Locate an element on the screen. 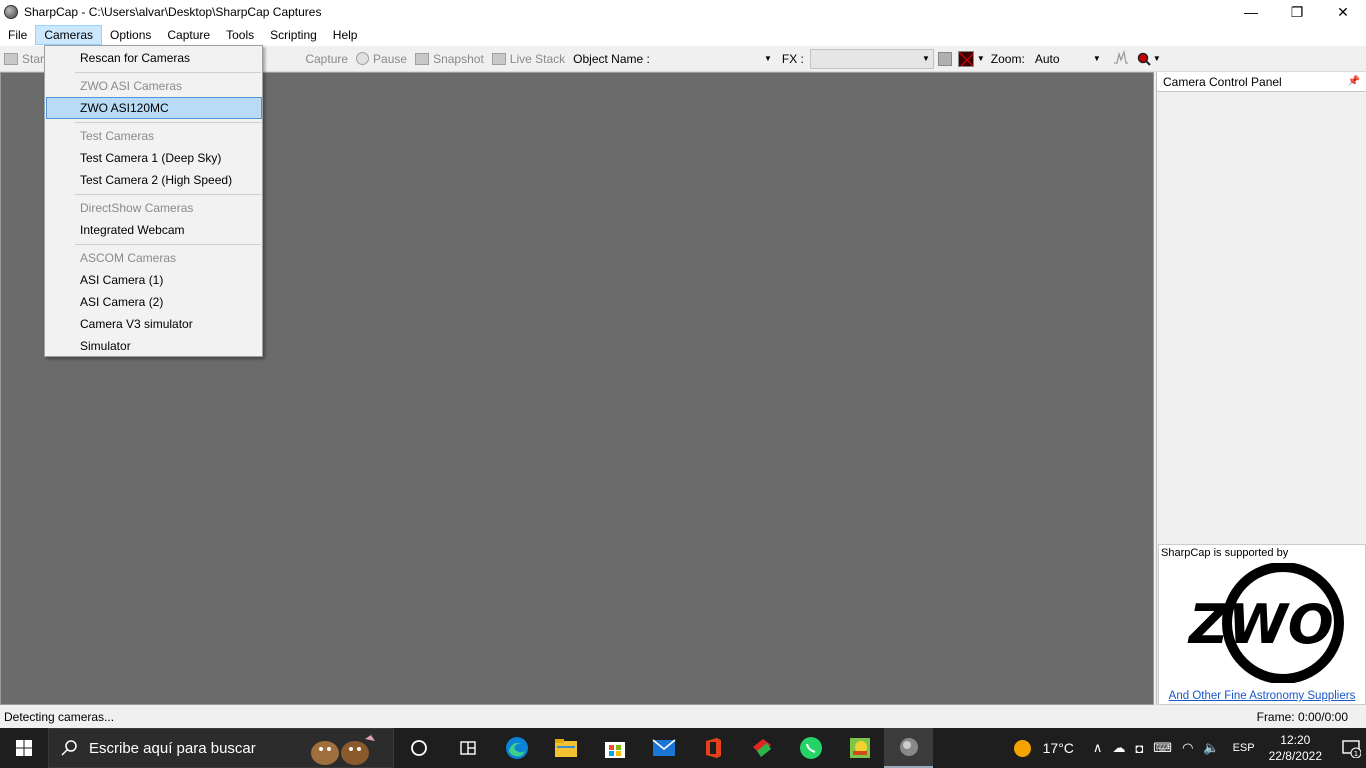 This screenshot has width=1366, height=768. clock-time: 12:20 is located at coordinates (1295, 740).